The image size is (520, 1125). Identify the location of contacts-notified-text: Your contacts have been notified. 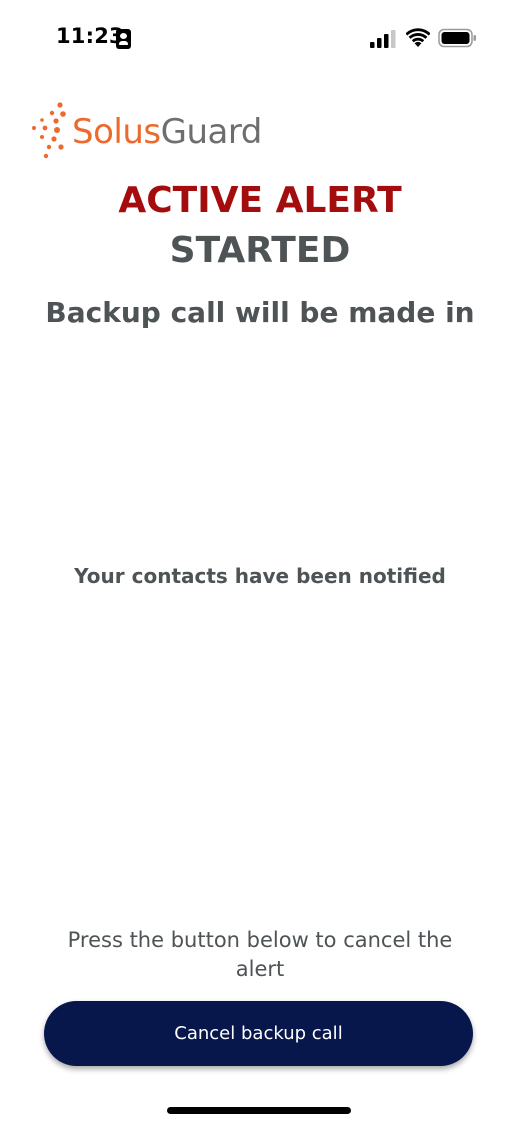
(260, 576).